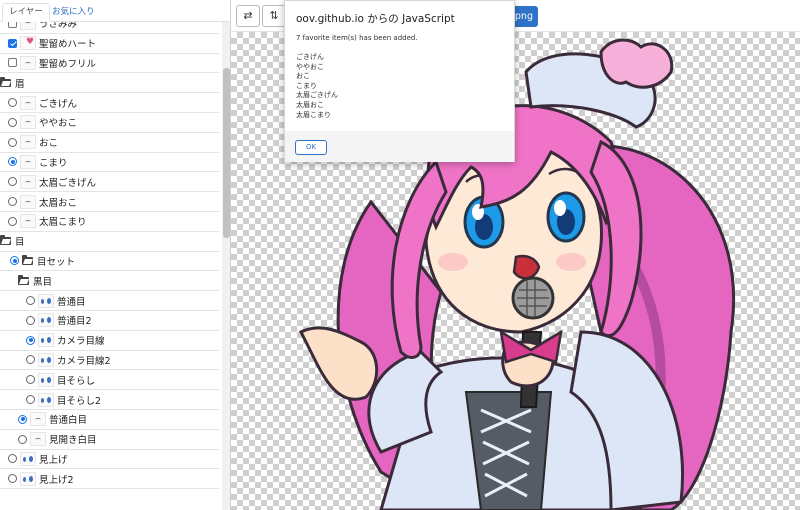  Describe the element at coordinates (109, 202) in the screenshot. I see `layer-row: 太眉おこ` at that location.